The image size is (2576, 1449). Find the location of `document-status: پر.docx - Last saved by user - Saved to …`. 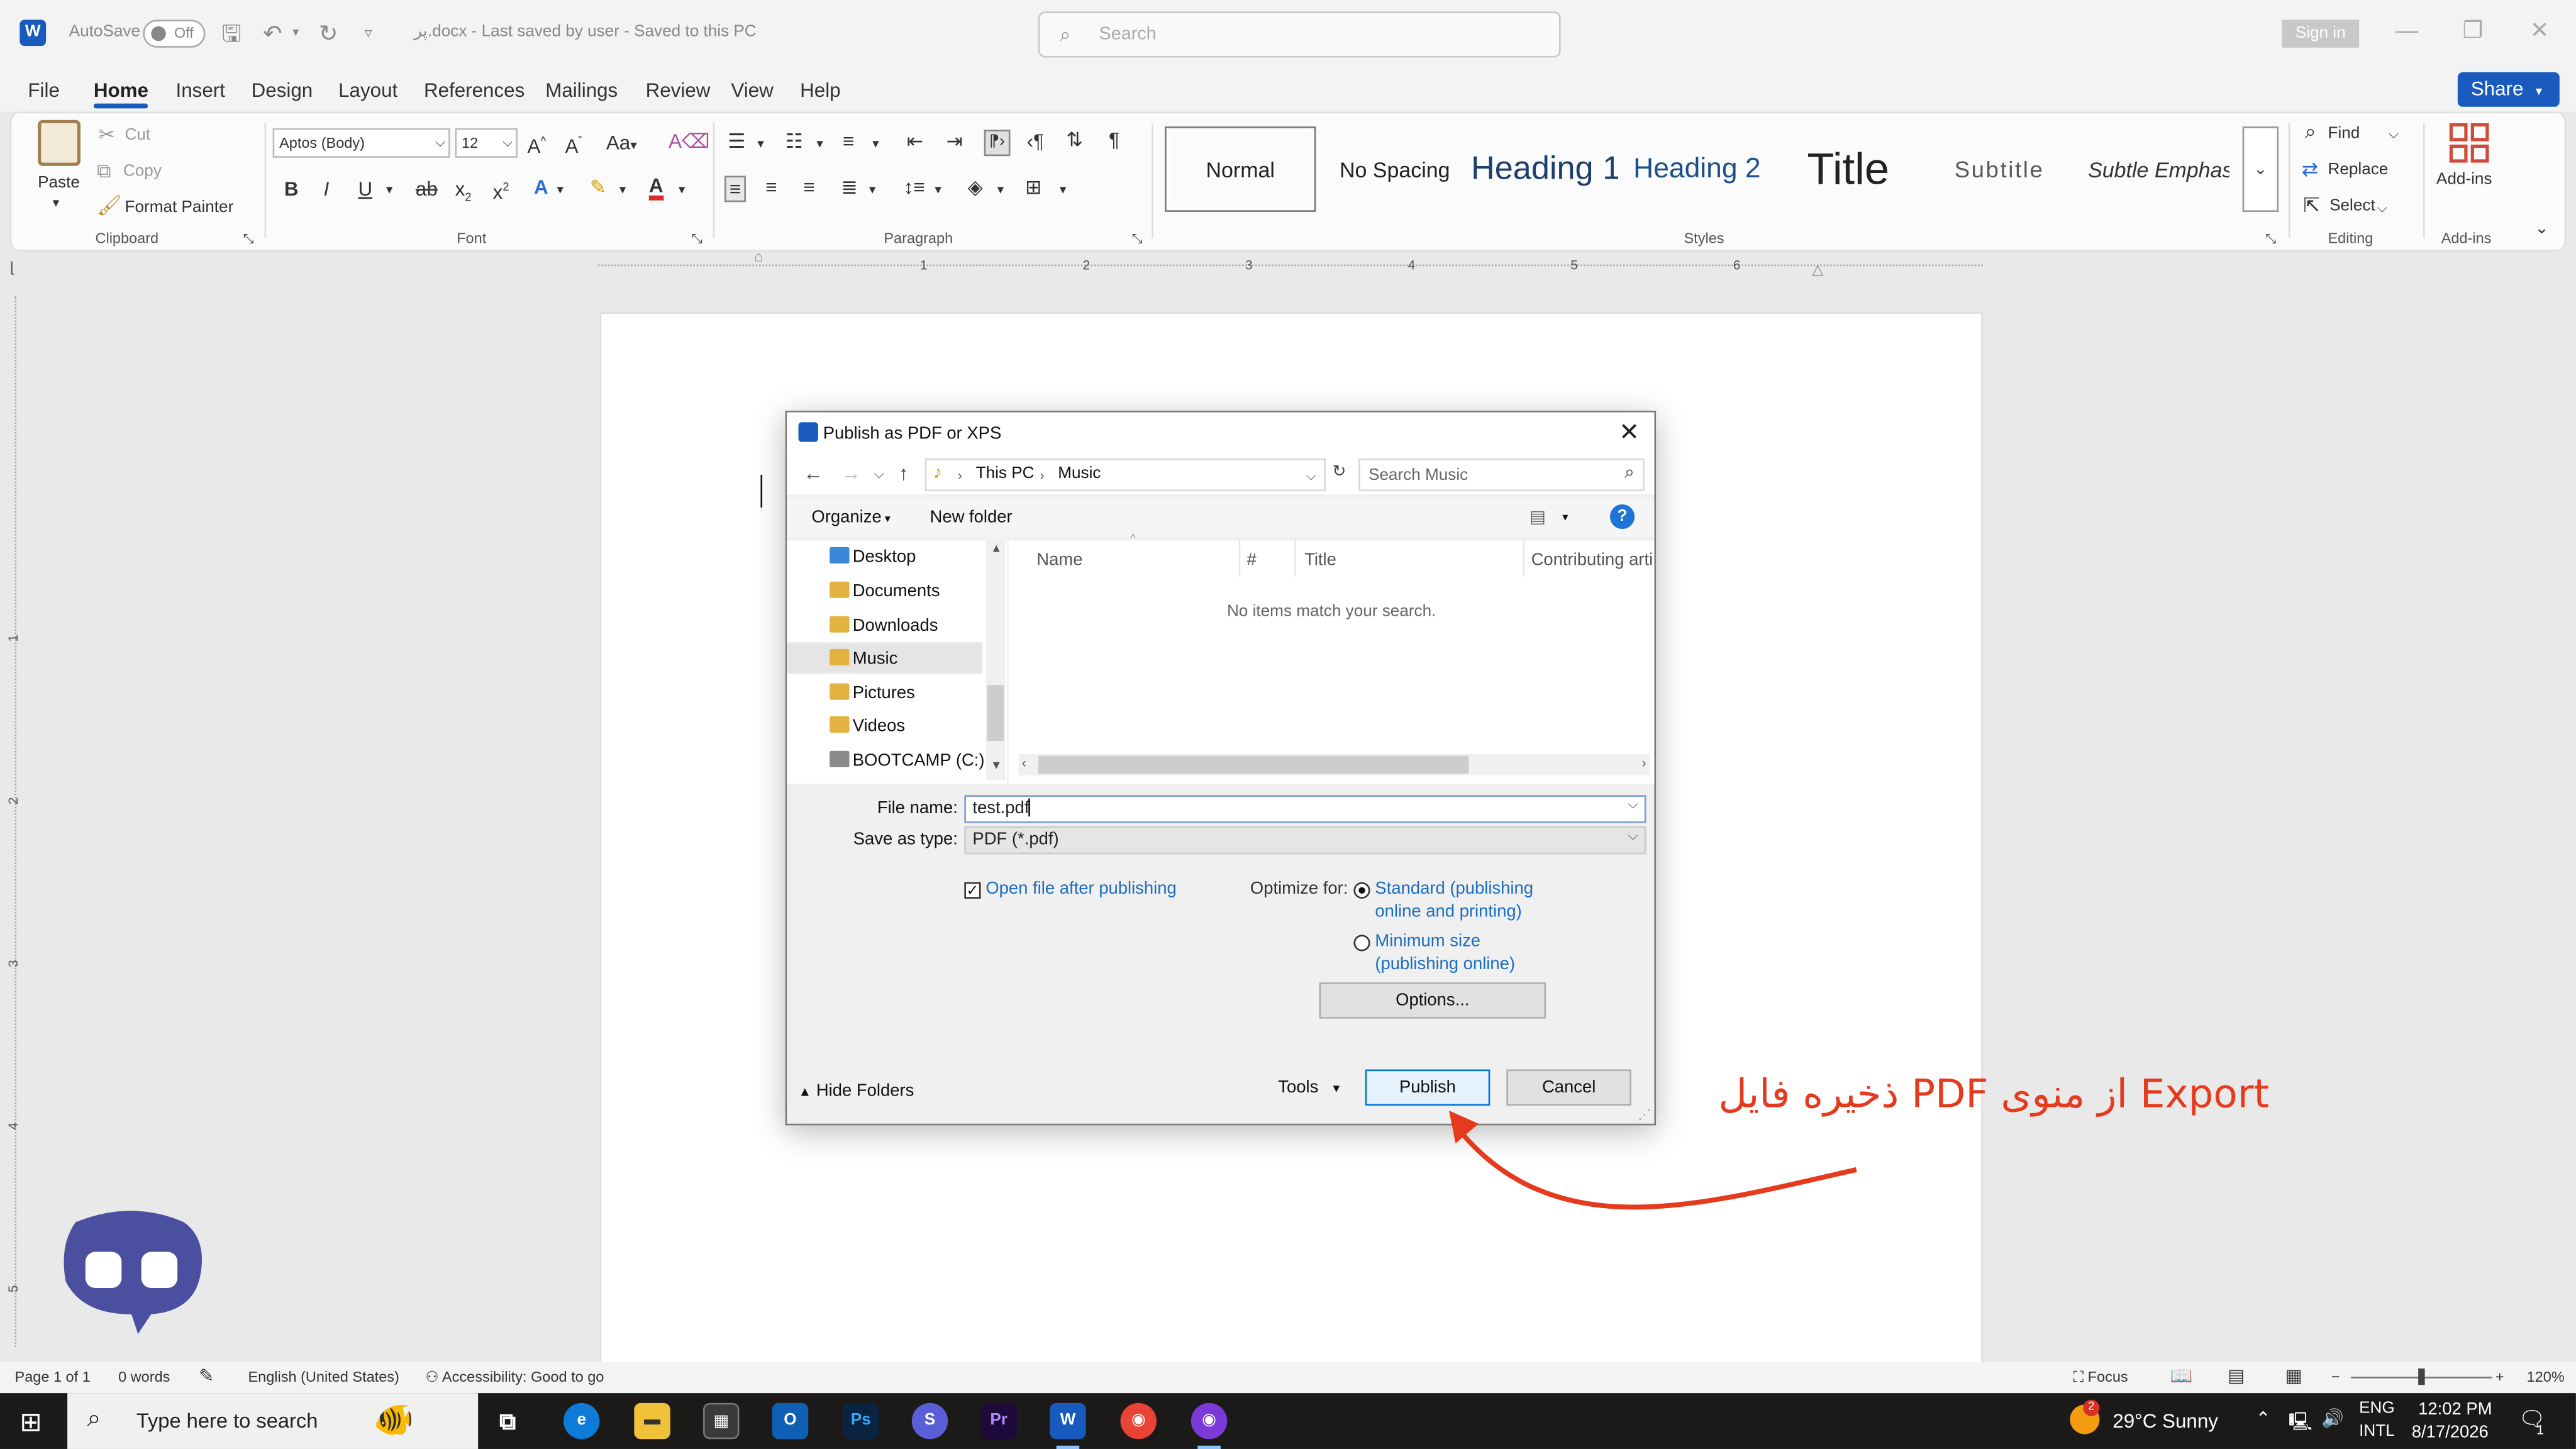

document-status: پر.docx - Last saved by user - Saved to … is located at coordinates (585, 32).